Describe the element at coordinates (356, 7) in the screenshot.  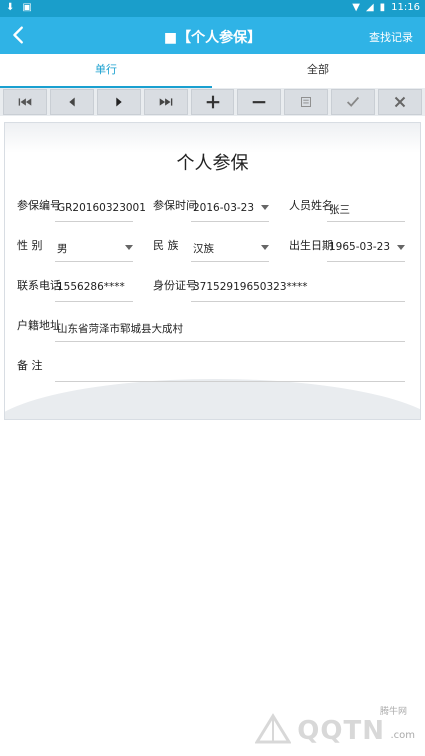
I see `wifi-icon: ▼` at that location.